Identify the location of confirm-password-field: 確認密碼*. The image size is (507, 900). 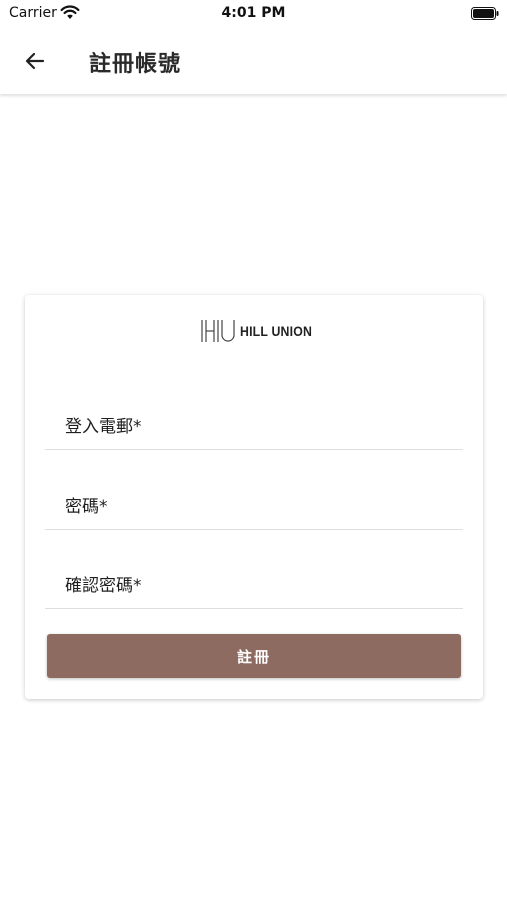
(254, 579).